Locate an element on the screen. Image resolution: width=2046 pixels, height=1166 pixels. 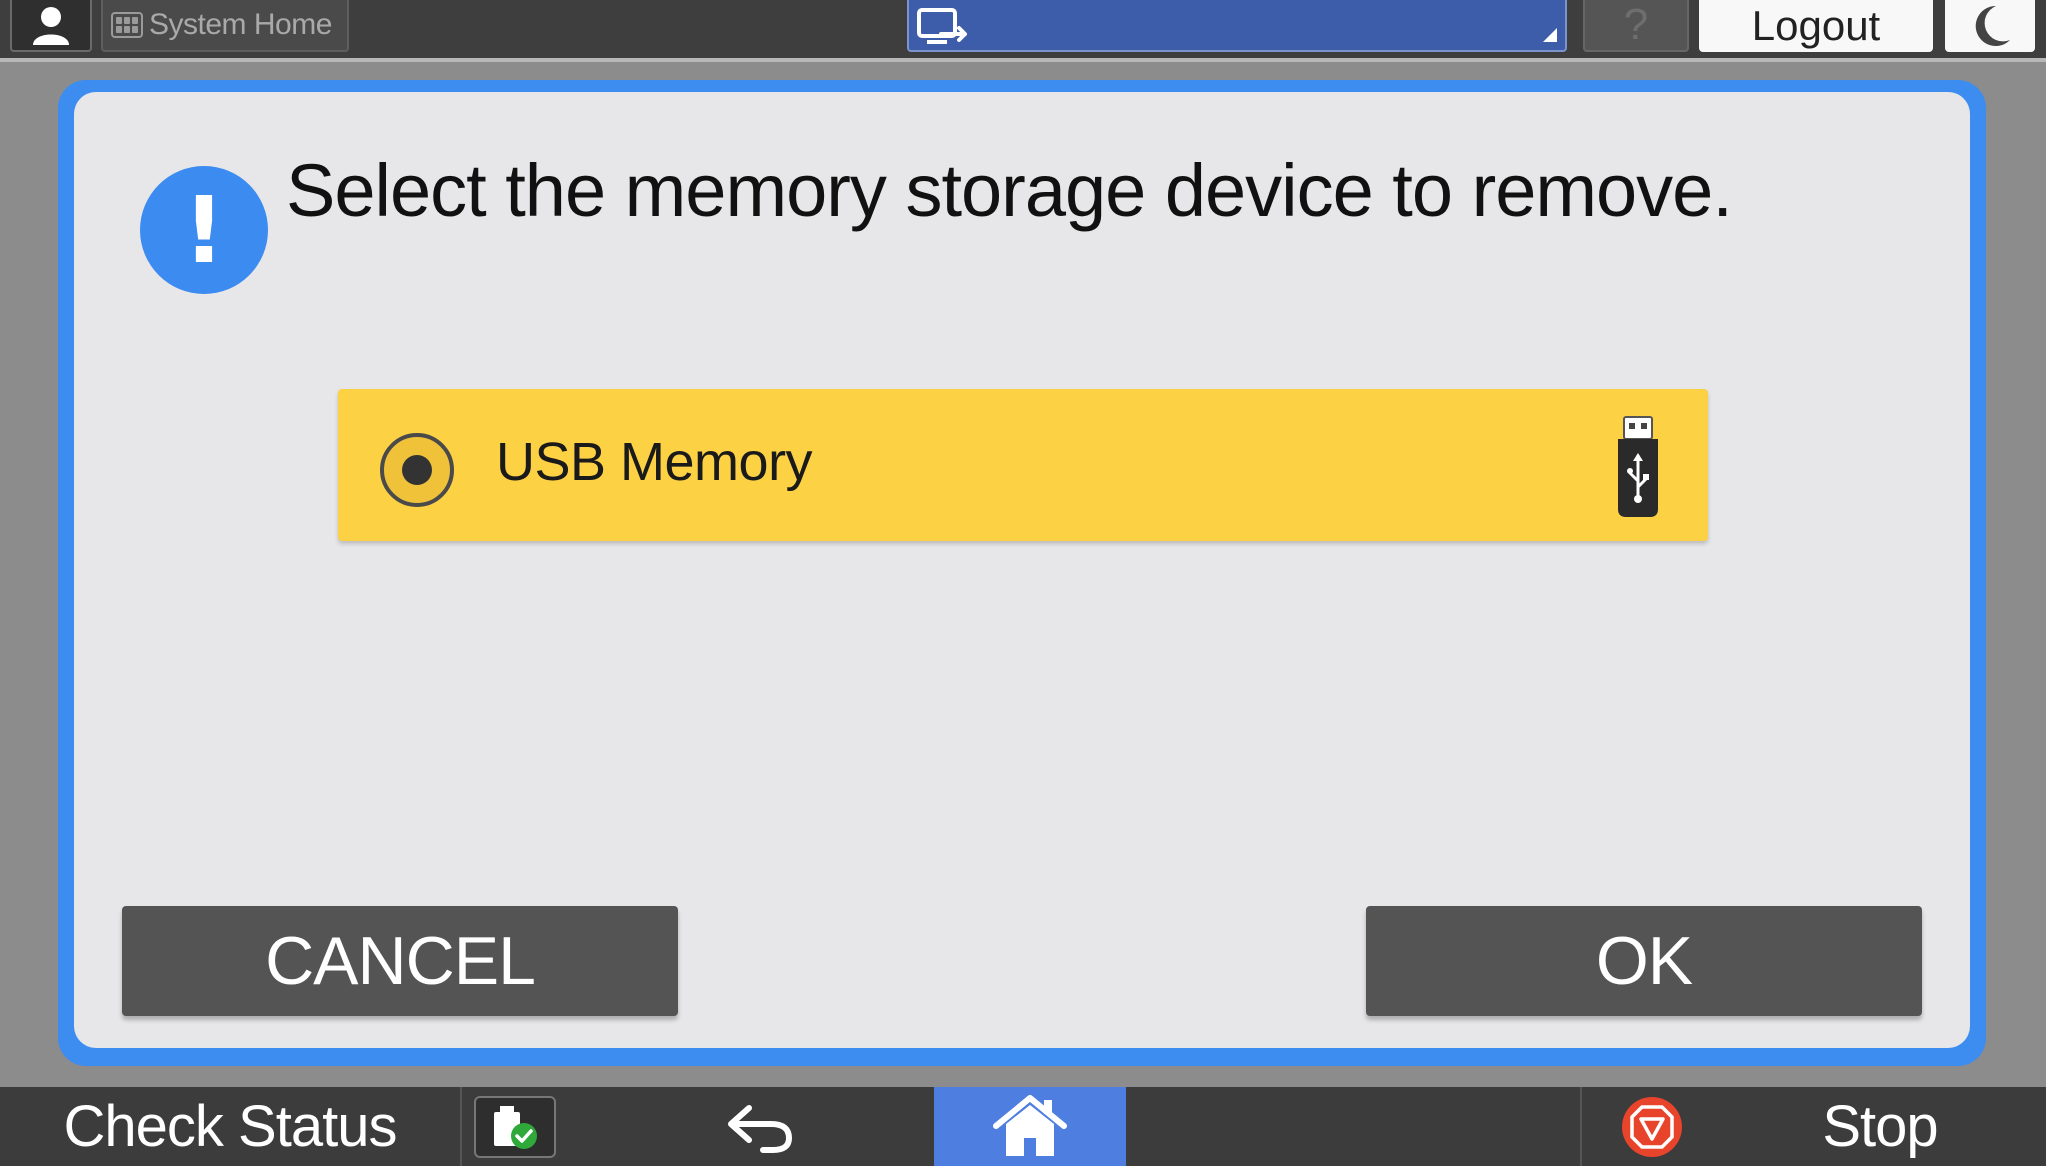
user-icon is located at coordinates (51, 26).